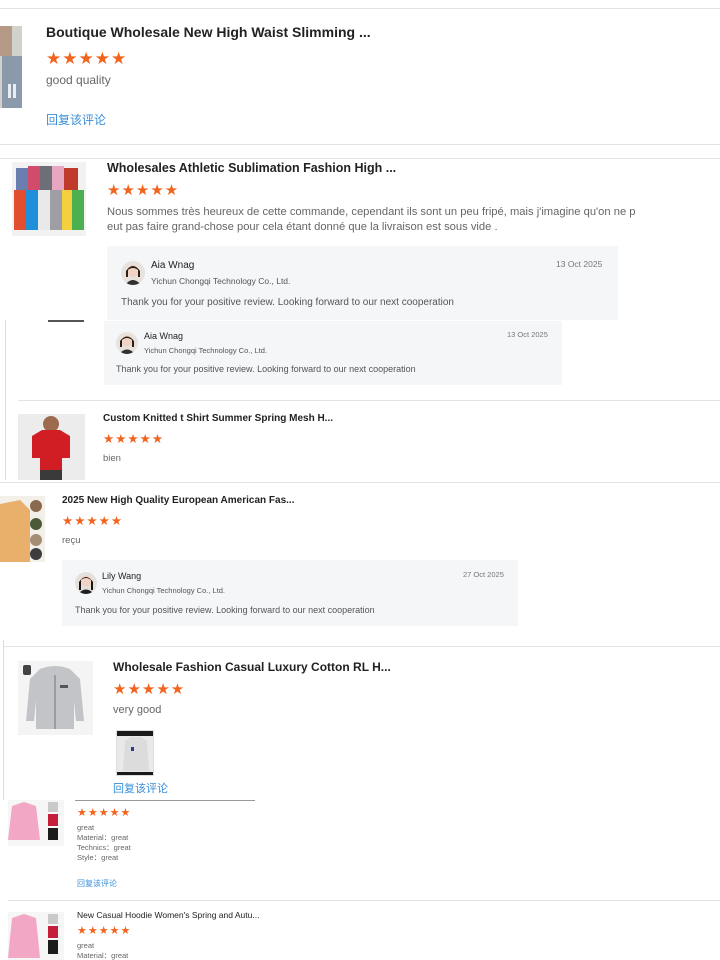 The width and height of the screenshot is (720, 960). Describe the element at coordinates (71, 540) in the screenshot. I see `review-comment: reçu` at that location.